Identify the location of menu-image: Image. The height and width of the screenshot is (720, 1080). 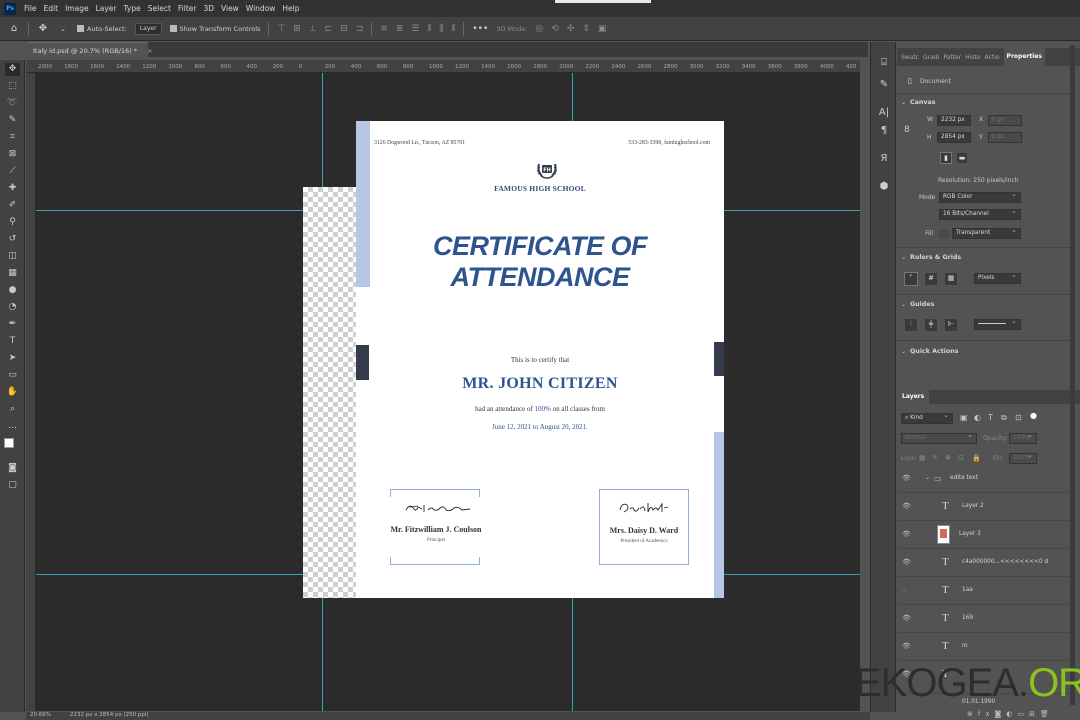
(77, 8).